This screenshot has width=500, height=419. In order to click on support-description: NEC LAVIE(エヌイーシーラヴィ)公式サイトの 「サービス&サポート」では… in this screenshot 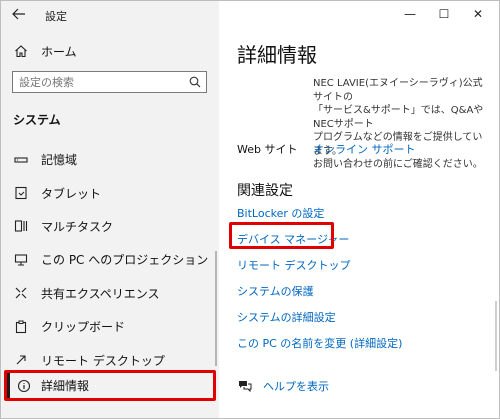, I will do `click(398, 124)`.